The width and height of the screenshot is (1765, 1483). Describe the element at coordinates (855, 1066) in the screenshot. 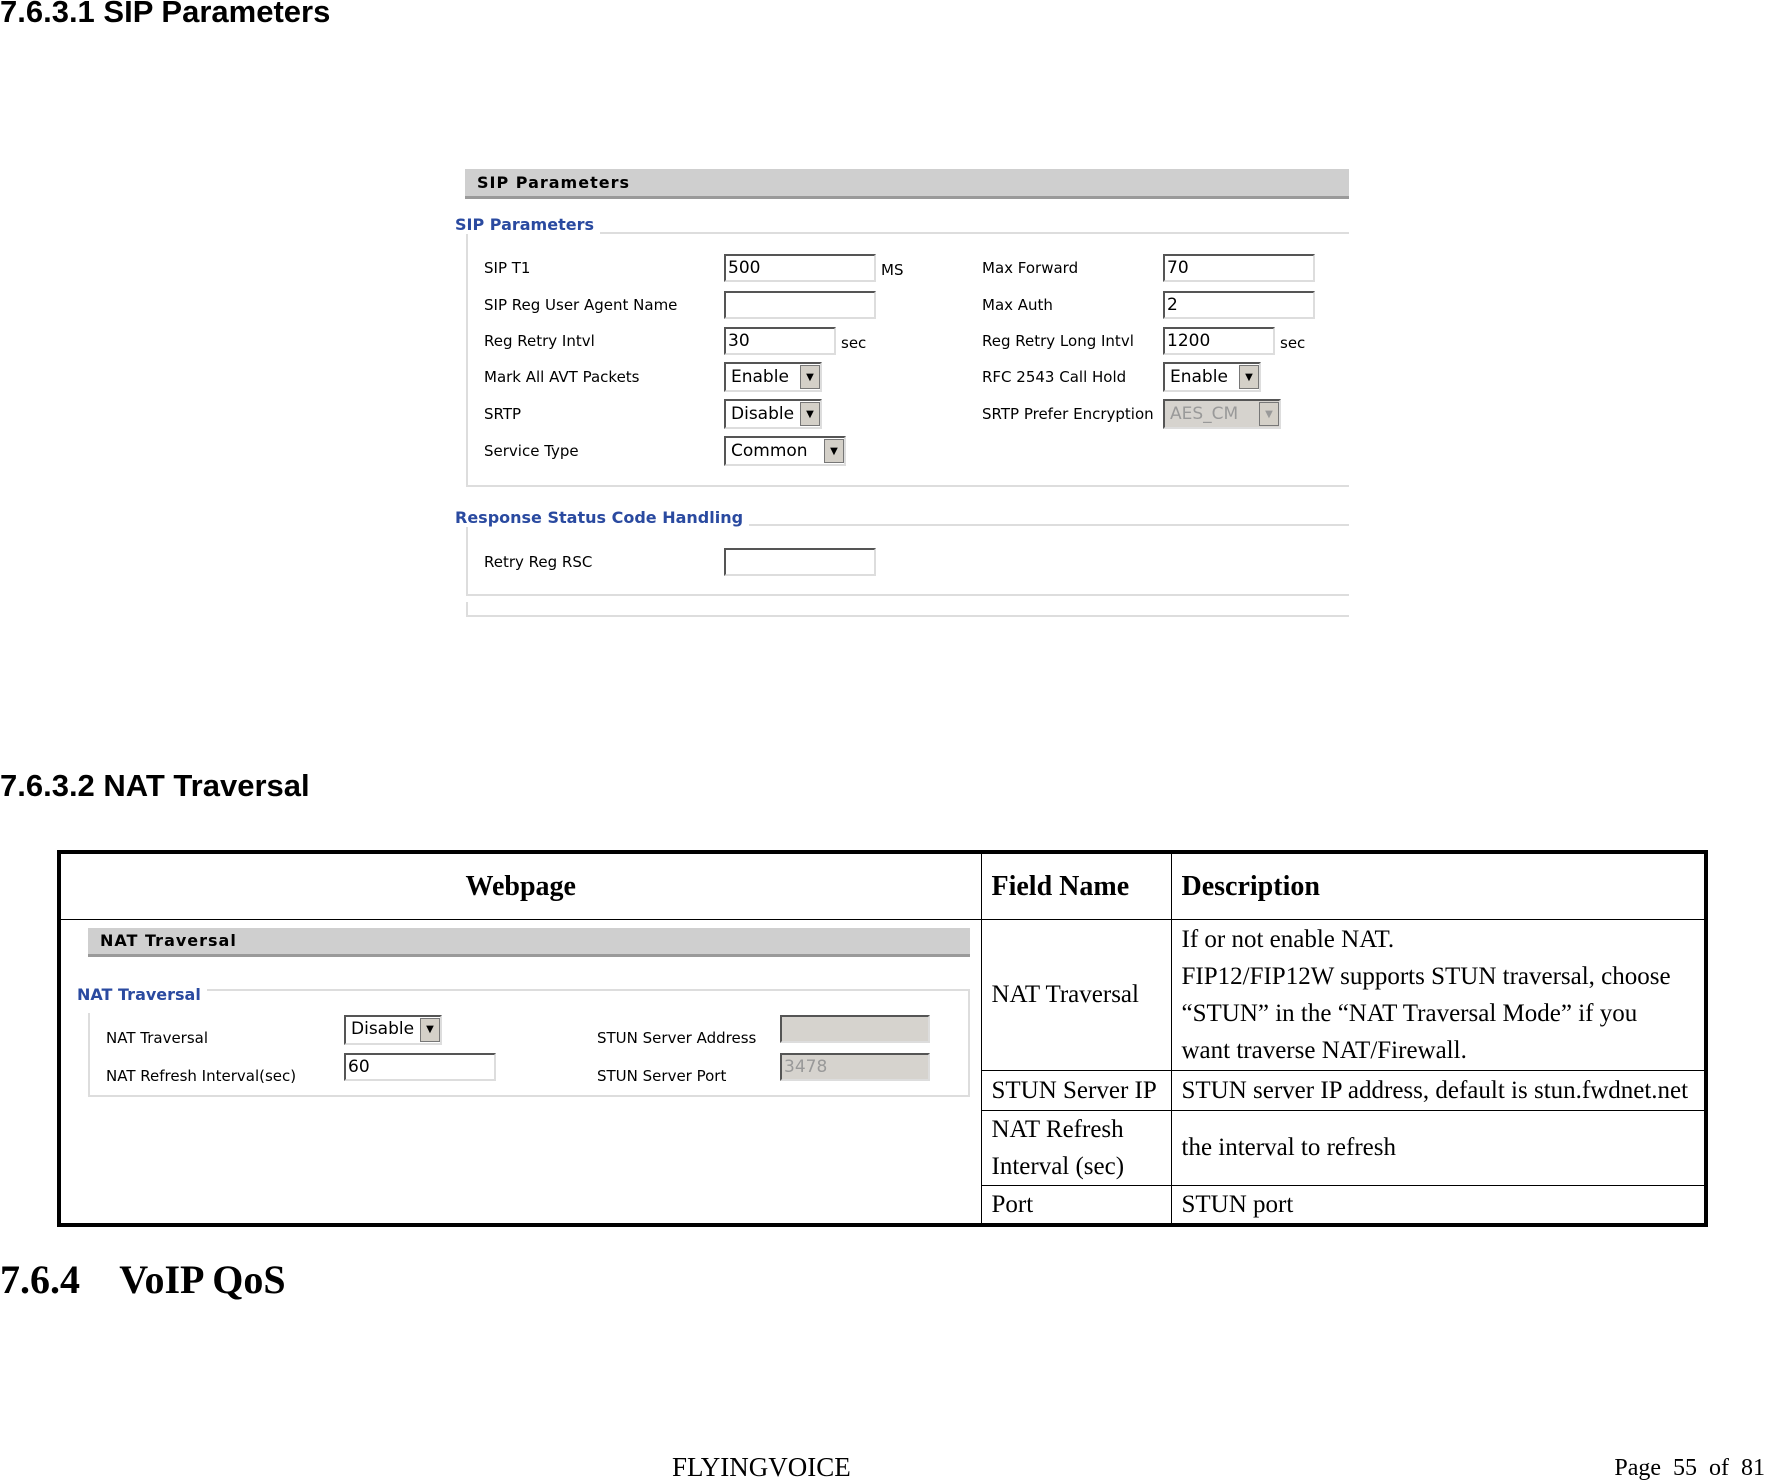

I see `stun-server-port-input: 3478` at that location.